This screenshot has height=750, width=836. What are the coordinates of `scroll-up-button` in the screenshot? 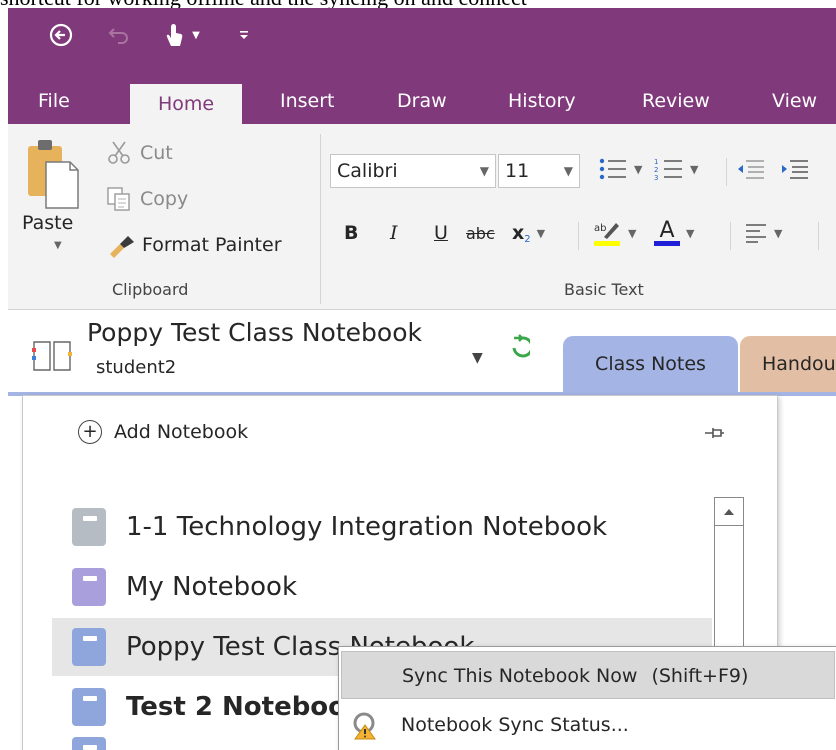 It's located at (729, 512).